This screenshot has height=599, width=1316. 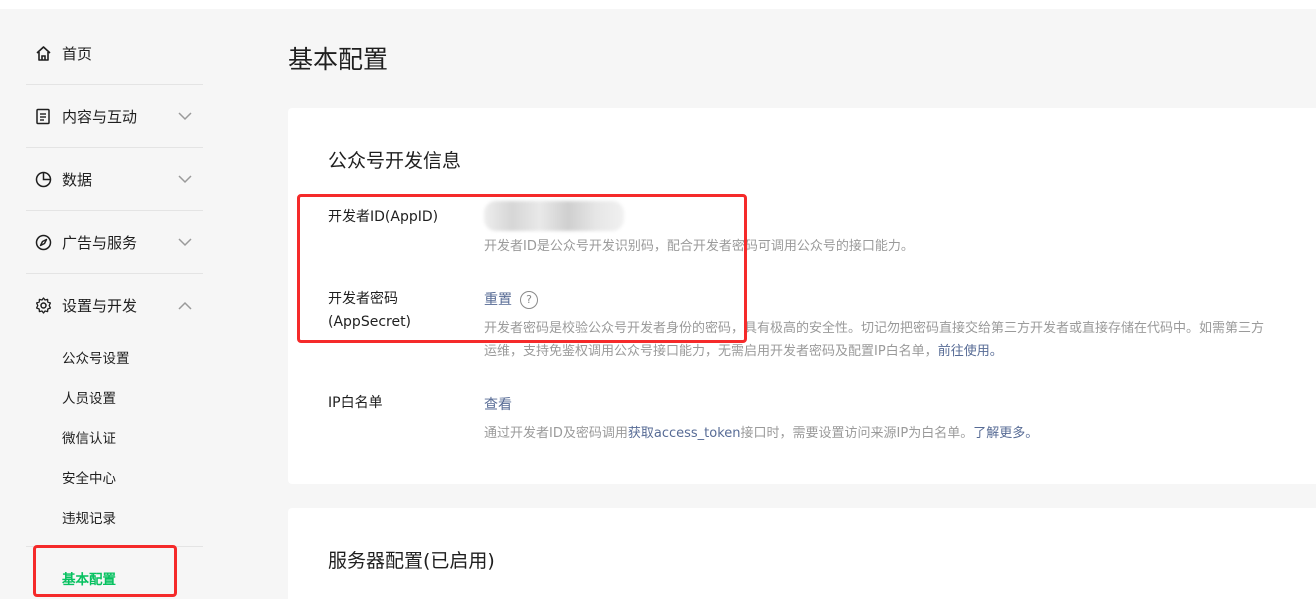 What do you see at coordinates (498, 300) in the screenshot?
I see `reset-secret-link: 重置` at bounding box center [498, 300].